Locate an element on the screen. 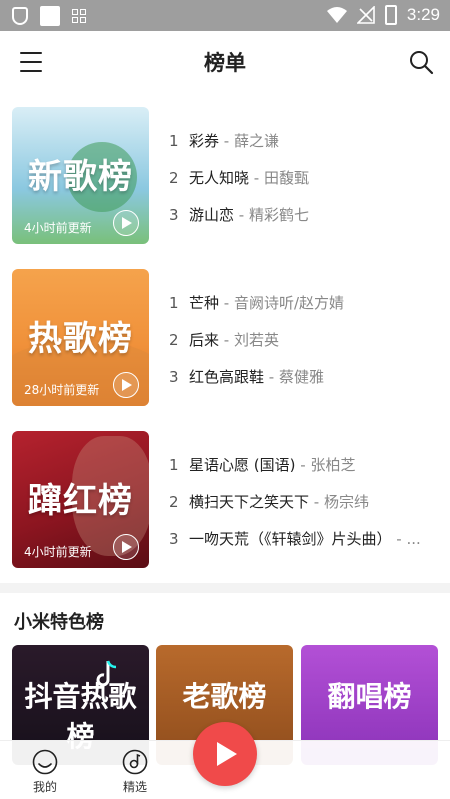  app-header: 榜单 is located at coordinates (225, 62).